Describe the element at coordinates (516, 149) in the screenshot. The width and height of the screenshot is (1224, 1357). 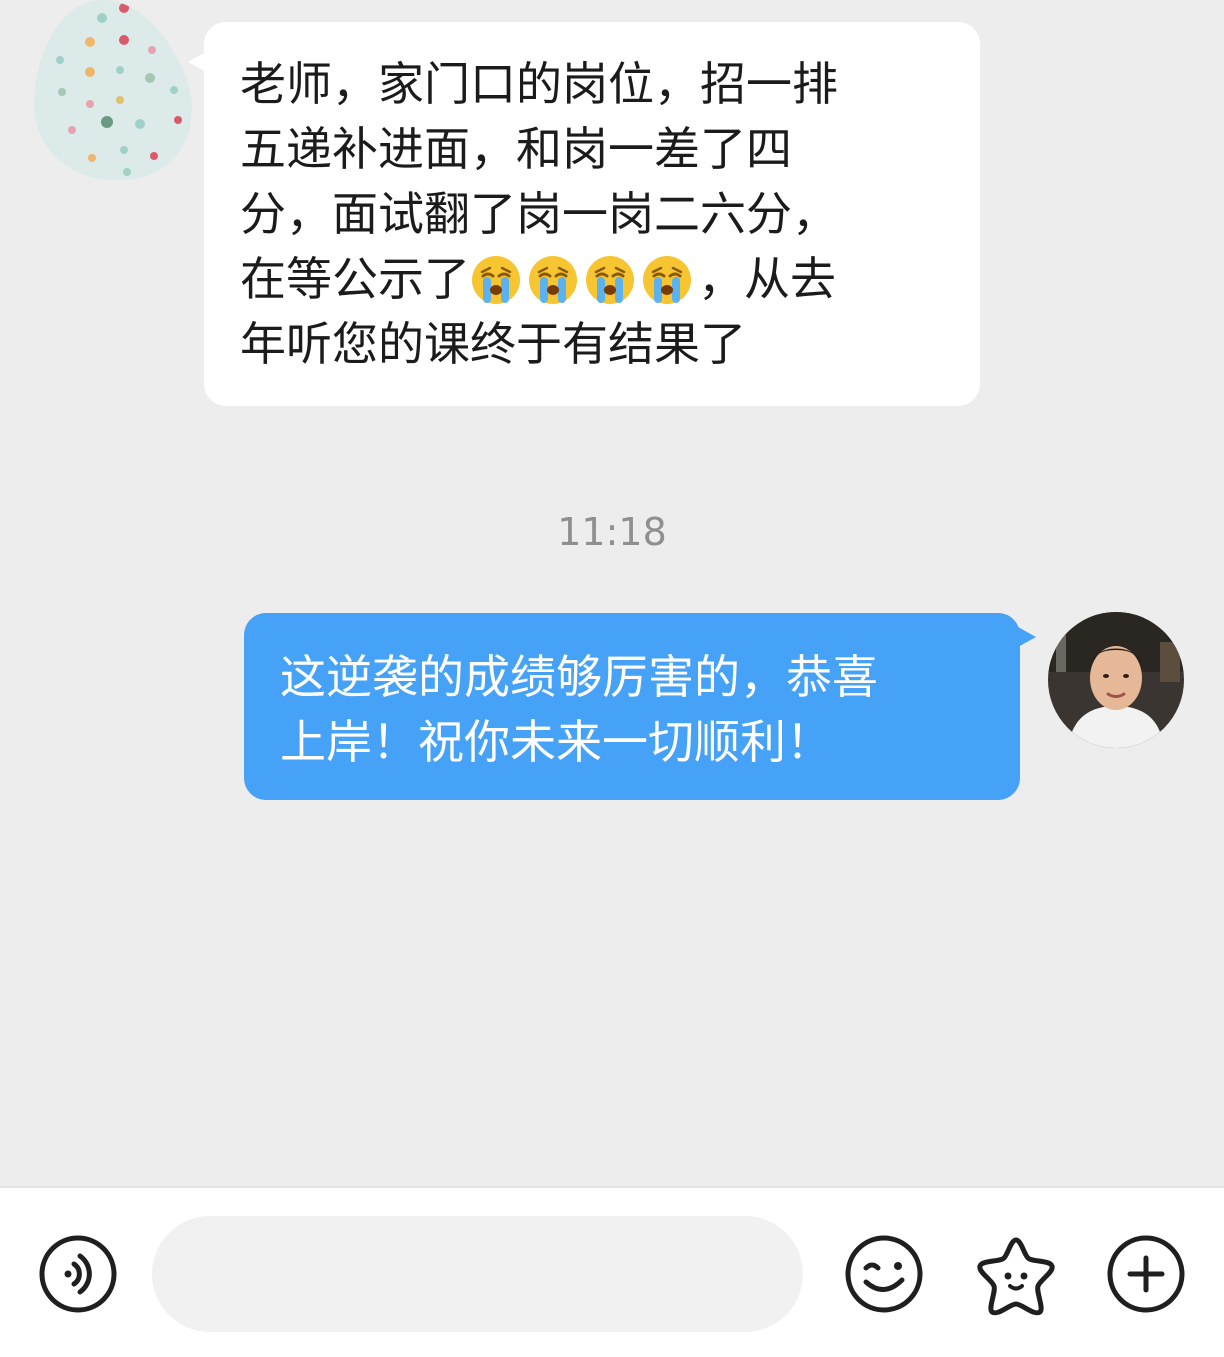
I see `message-text-line: 五递补进面，和岗一差了四` at that location.